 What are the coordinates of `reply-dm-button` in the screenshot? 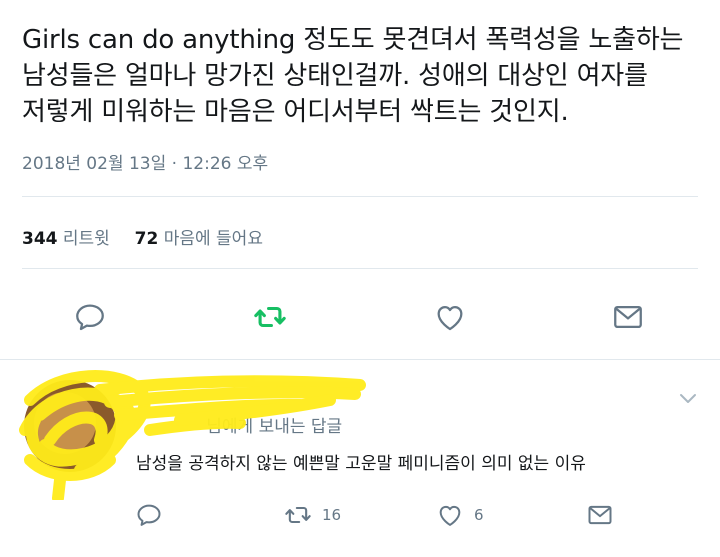 It's located at (600, 515).